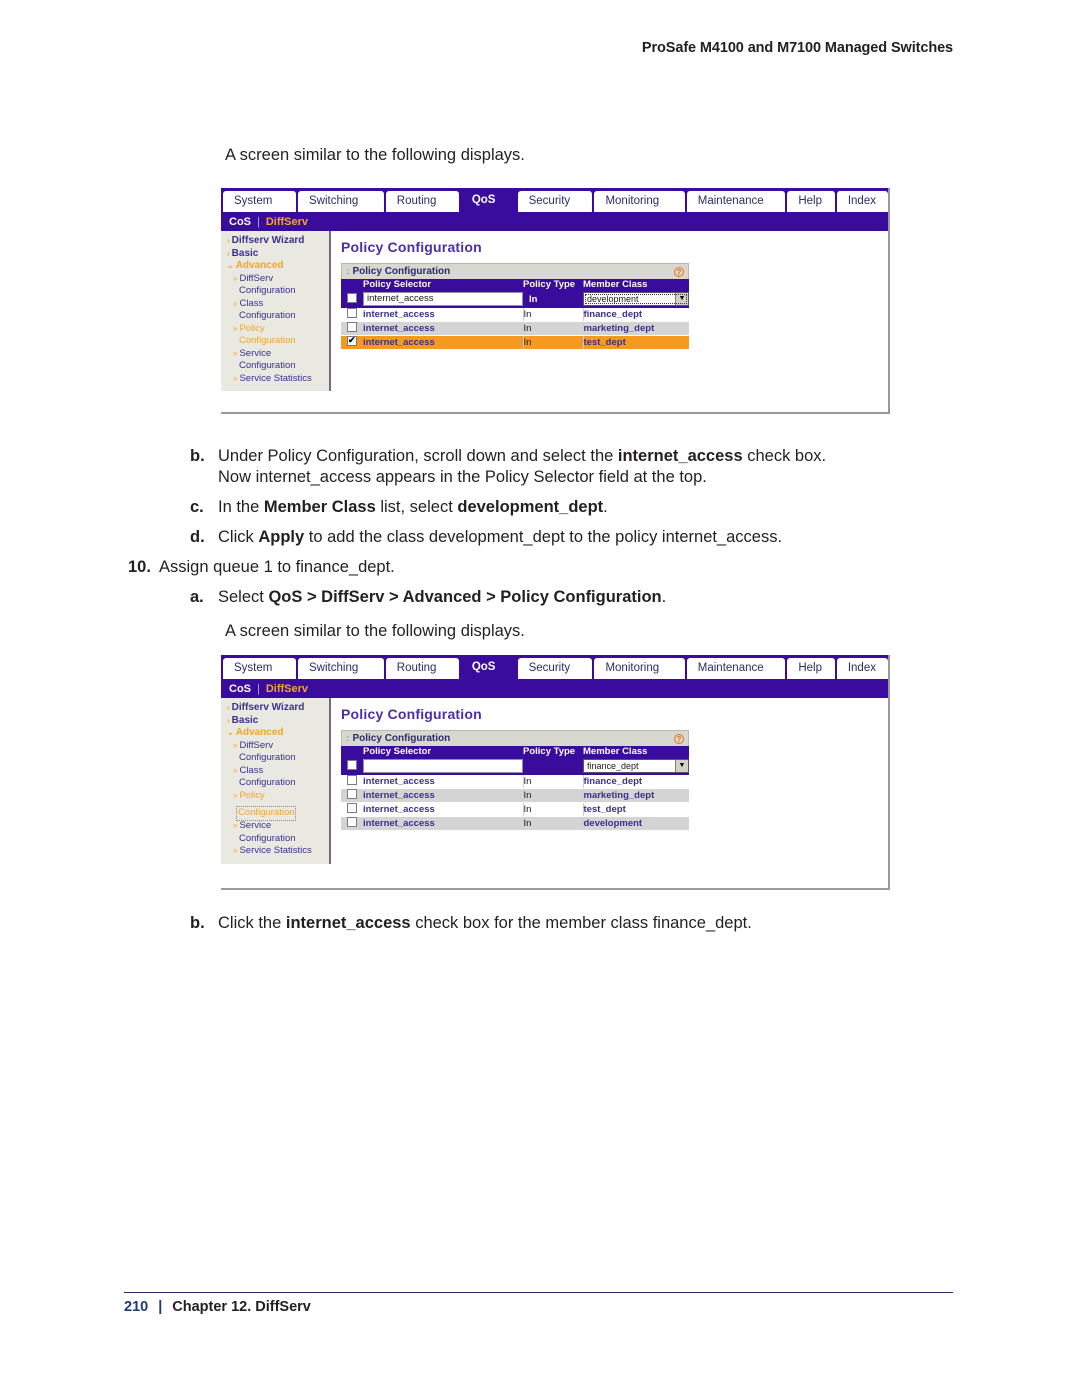 The width and height of the screenshot is (1080, 1397). Describe the element at coordinates (251, 303) in the screenshot. I see `sidebar-item-label: Class` at that location.